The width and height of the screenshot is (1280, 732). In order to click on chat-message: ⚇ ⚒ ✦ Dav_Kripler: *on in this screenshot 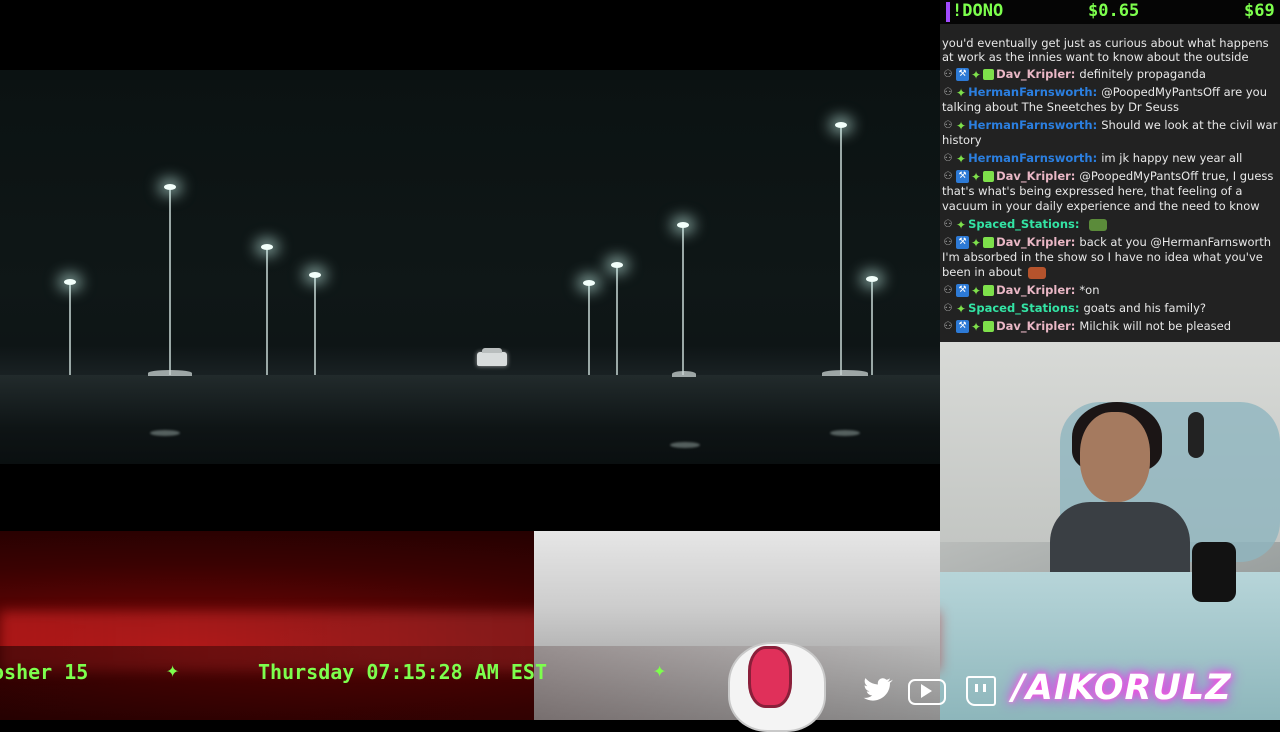, I will do `click(1110, 290)`.